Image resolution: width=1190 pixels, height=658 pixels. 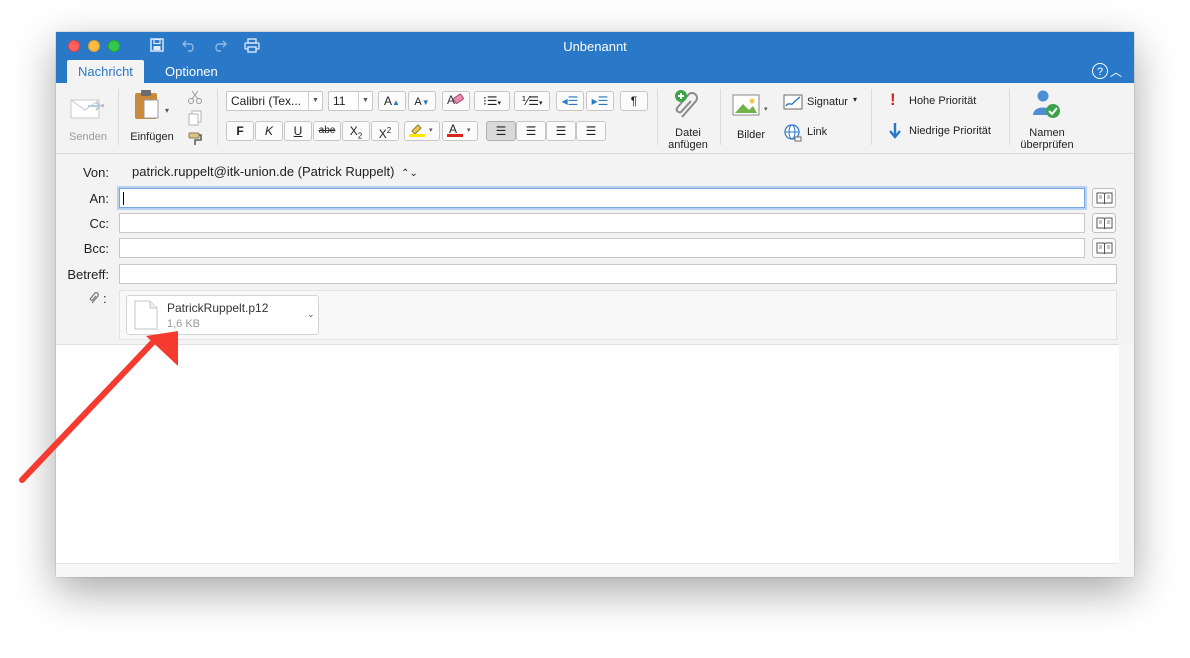 I want to click on annotation-arrow, so click(x=98, y=407).